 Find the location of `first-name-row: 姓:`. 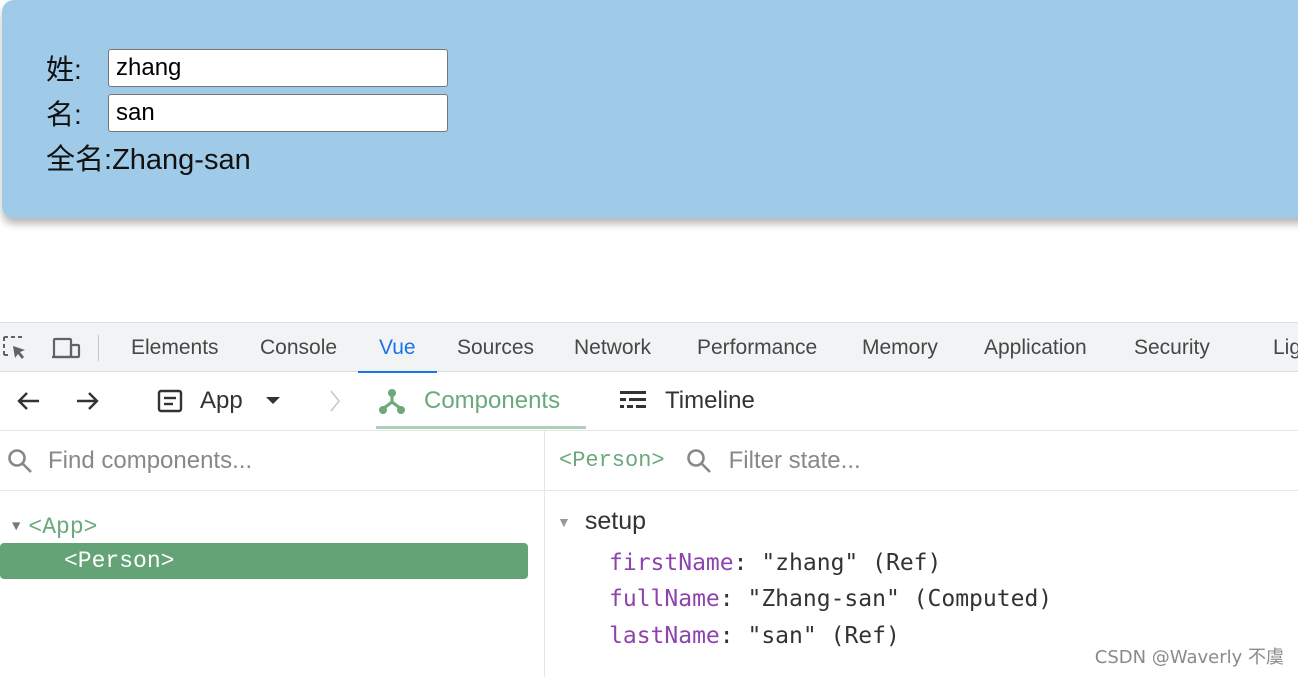

first-name-row: 姓: is located at coordinates (247, 68).